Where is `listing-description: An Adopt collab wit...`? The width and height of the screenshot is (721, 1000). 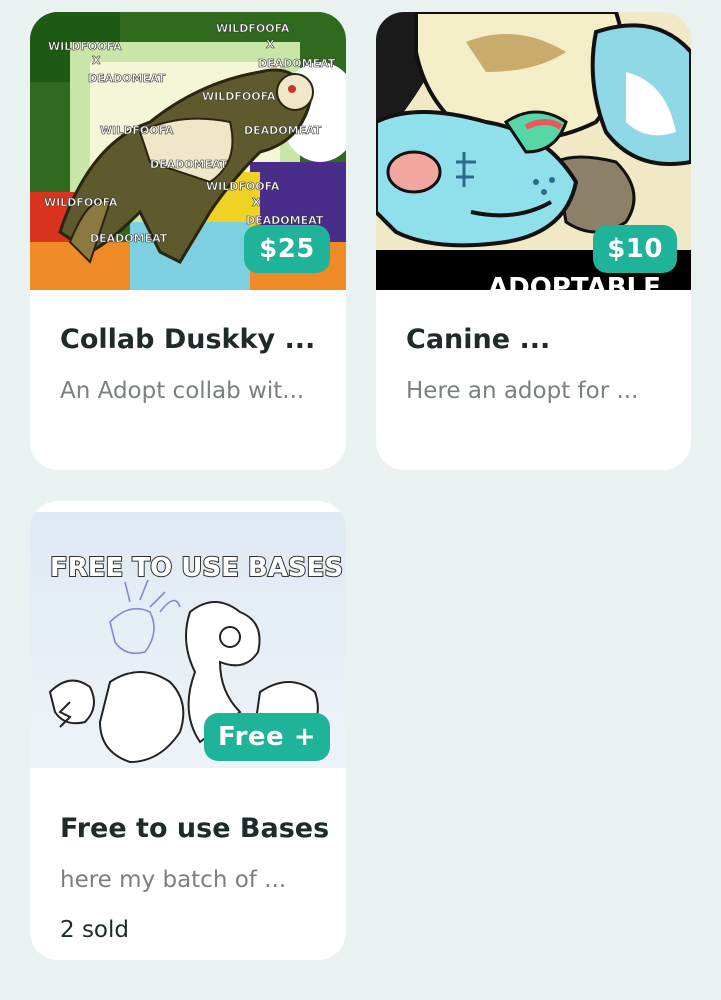
listing-description: An Adopt collab wit... is located at coordinates (182, 391).